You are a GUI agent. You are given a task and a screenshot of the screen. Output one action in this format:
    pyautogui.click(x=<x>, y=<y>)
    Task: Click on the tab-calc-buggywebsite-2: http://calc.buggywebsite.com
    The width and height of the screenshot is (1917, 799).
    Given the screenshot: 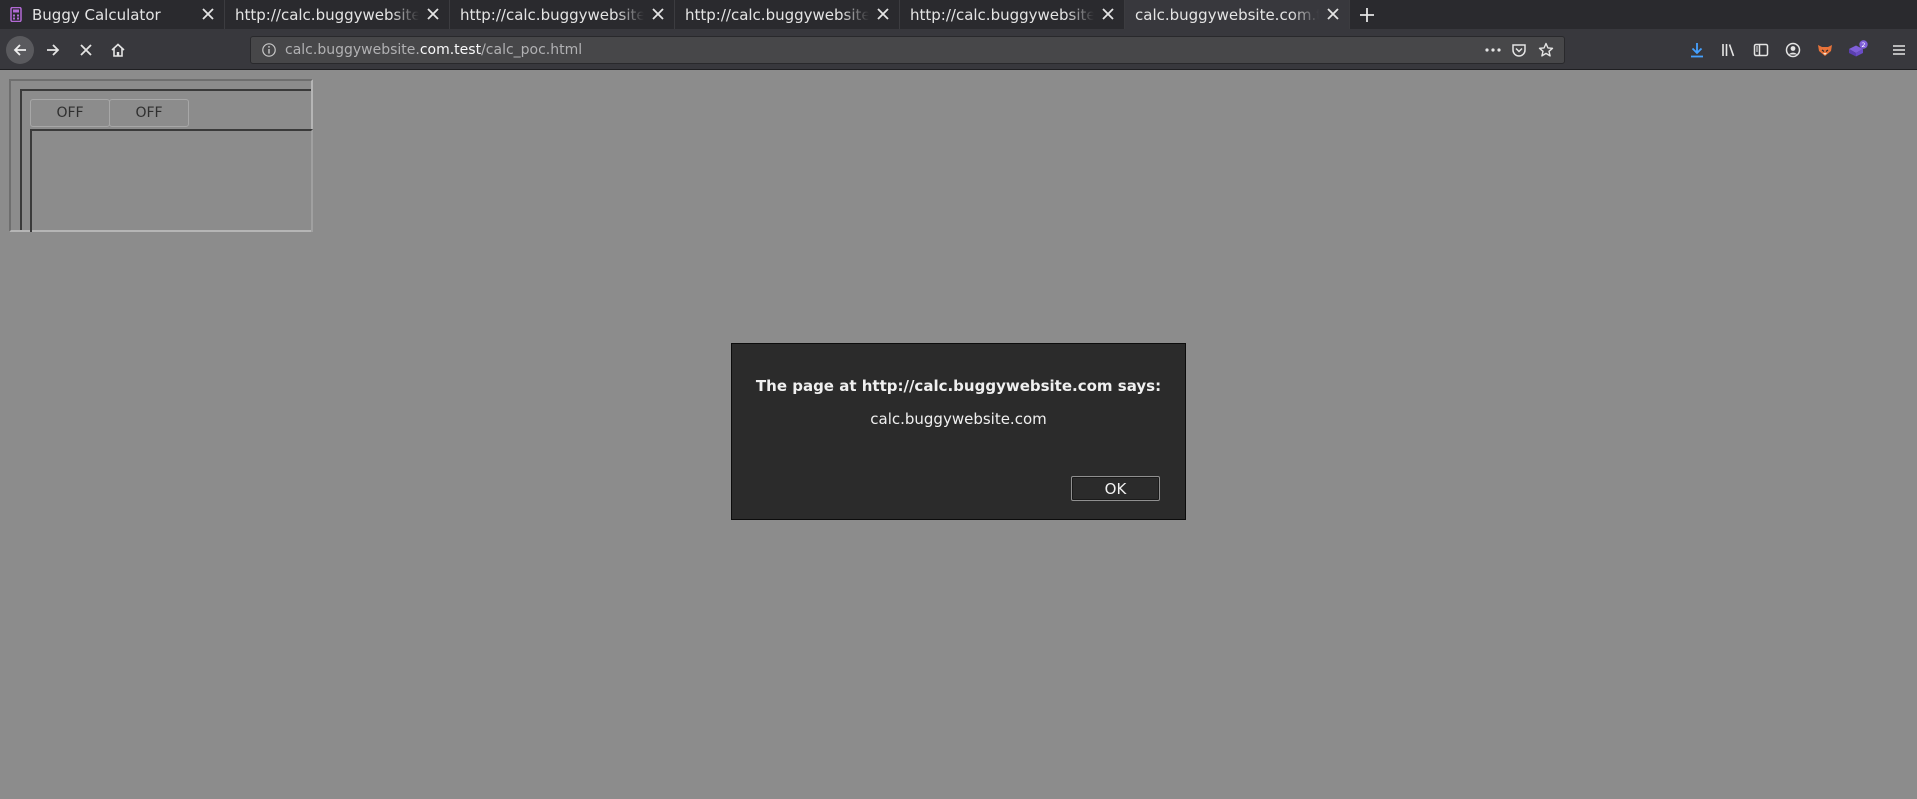 What is the action you would take?
    pyautogui.click(x=562, y=14)
    